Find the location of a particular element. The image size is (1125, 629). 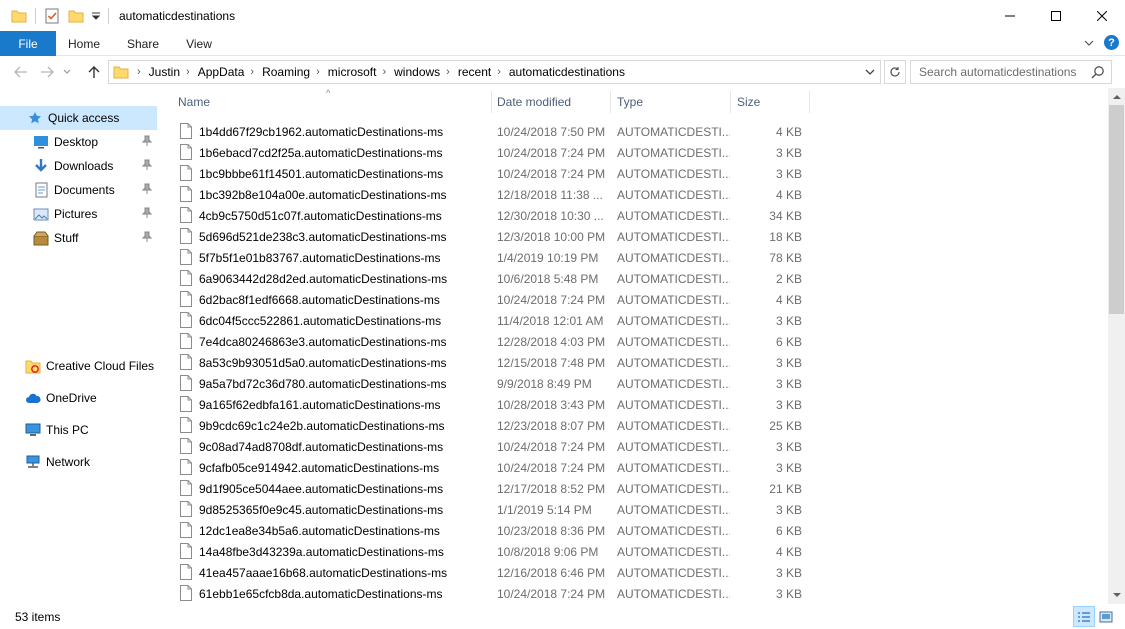

search-box is located at coordinates (1011, 72).